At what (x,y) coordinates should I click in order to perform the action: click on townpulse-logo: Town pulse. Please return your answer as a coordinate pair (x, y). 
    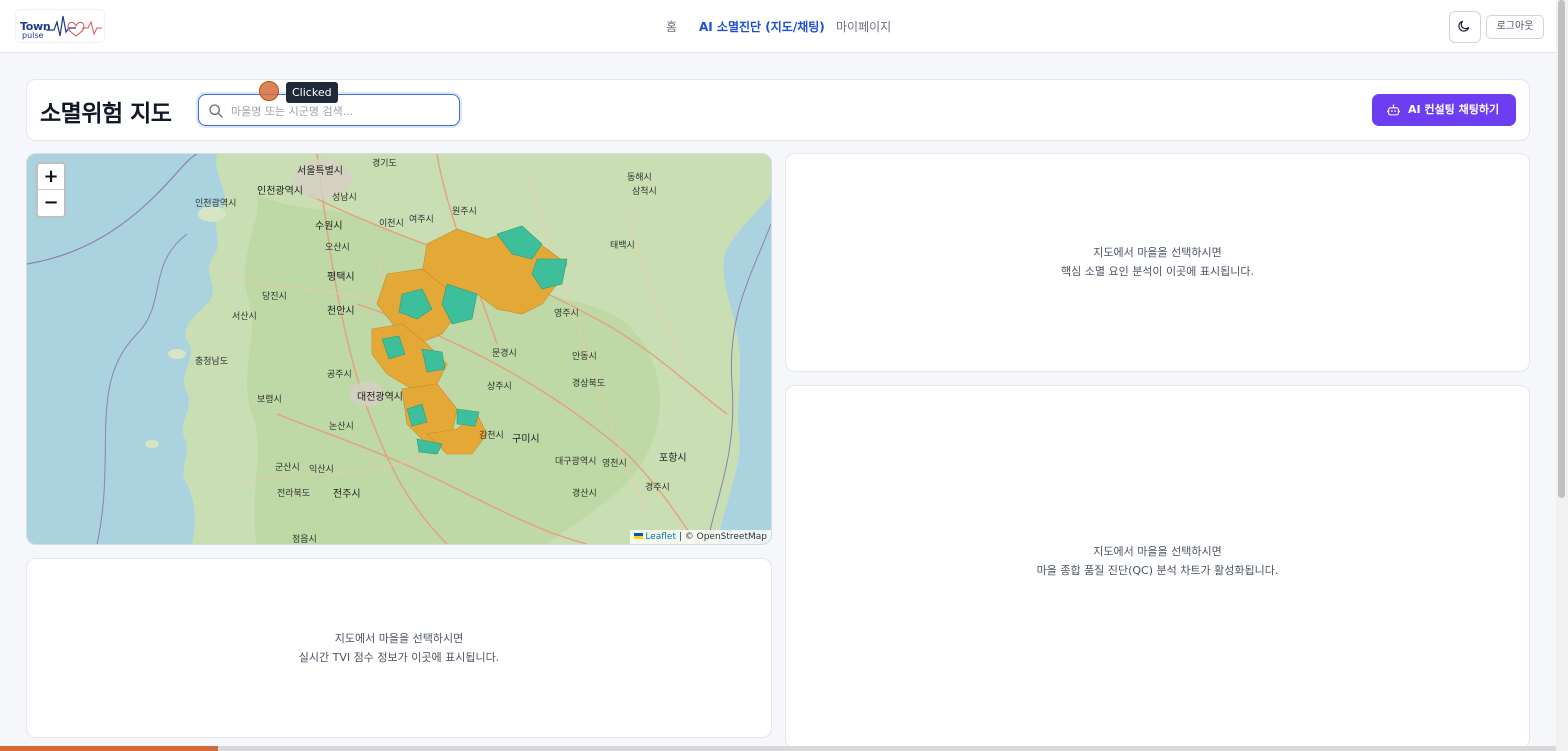
    Looking at the image, I should click on (60, 26).